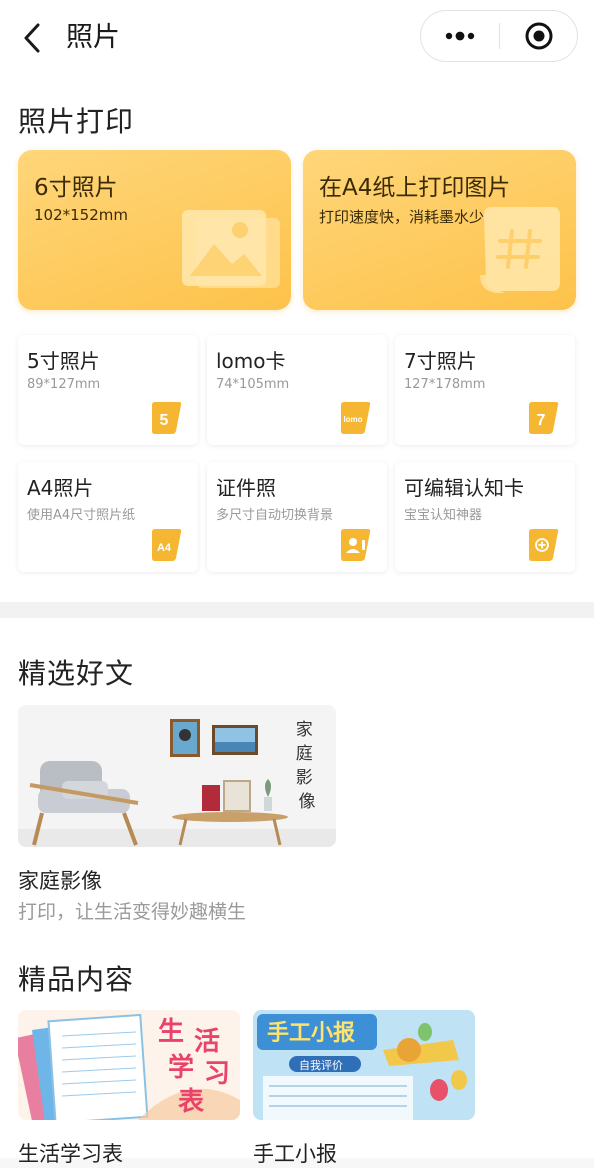 This screenshot has height=1168, width=594. What do you see at coordinates (76, 979) in the screenshot?
I see `section-title-premium: 精品内容` at bounding box center [76, 979].